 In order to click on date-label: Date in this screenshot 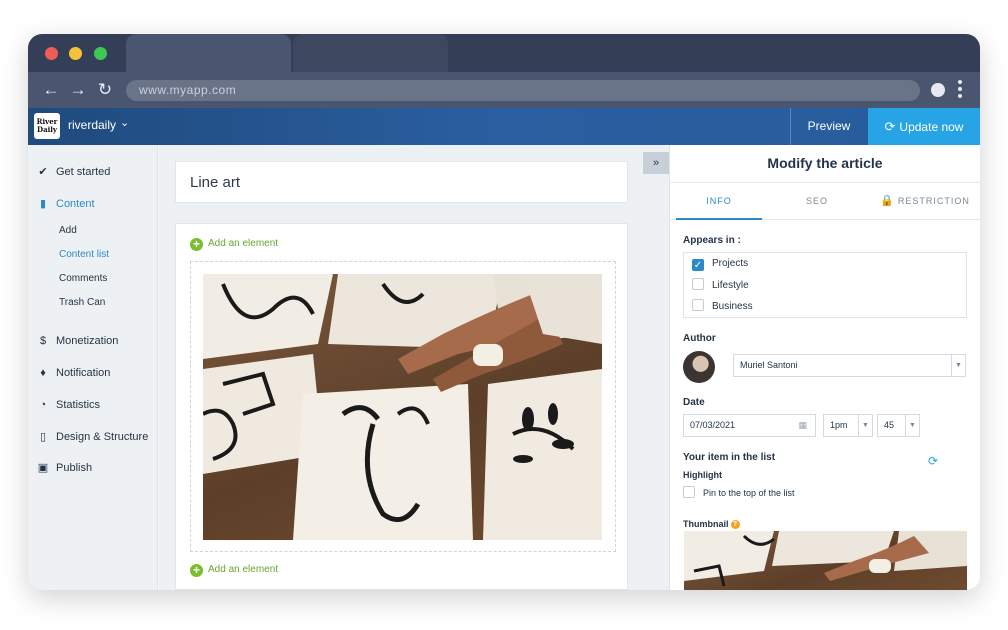, I will do `click(694, 402)`.